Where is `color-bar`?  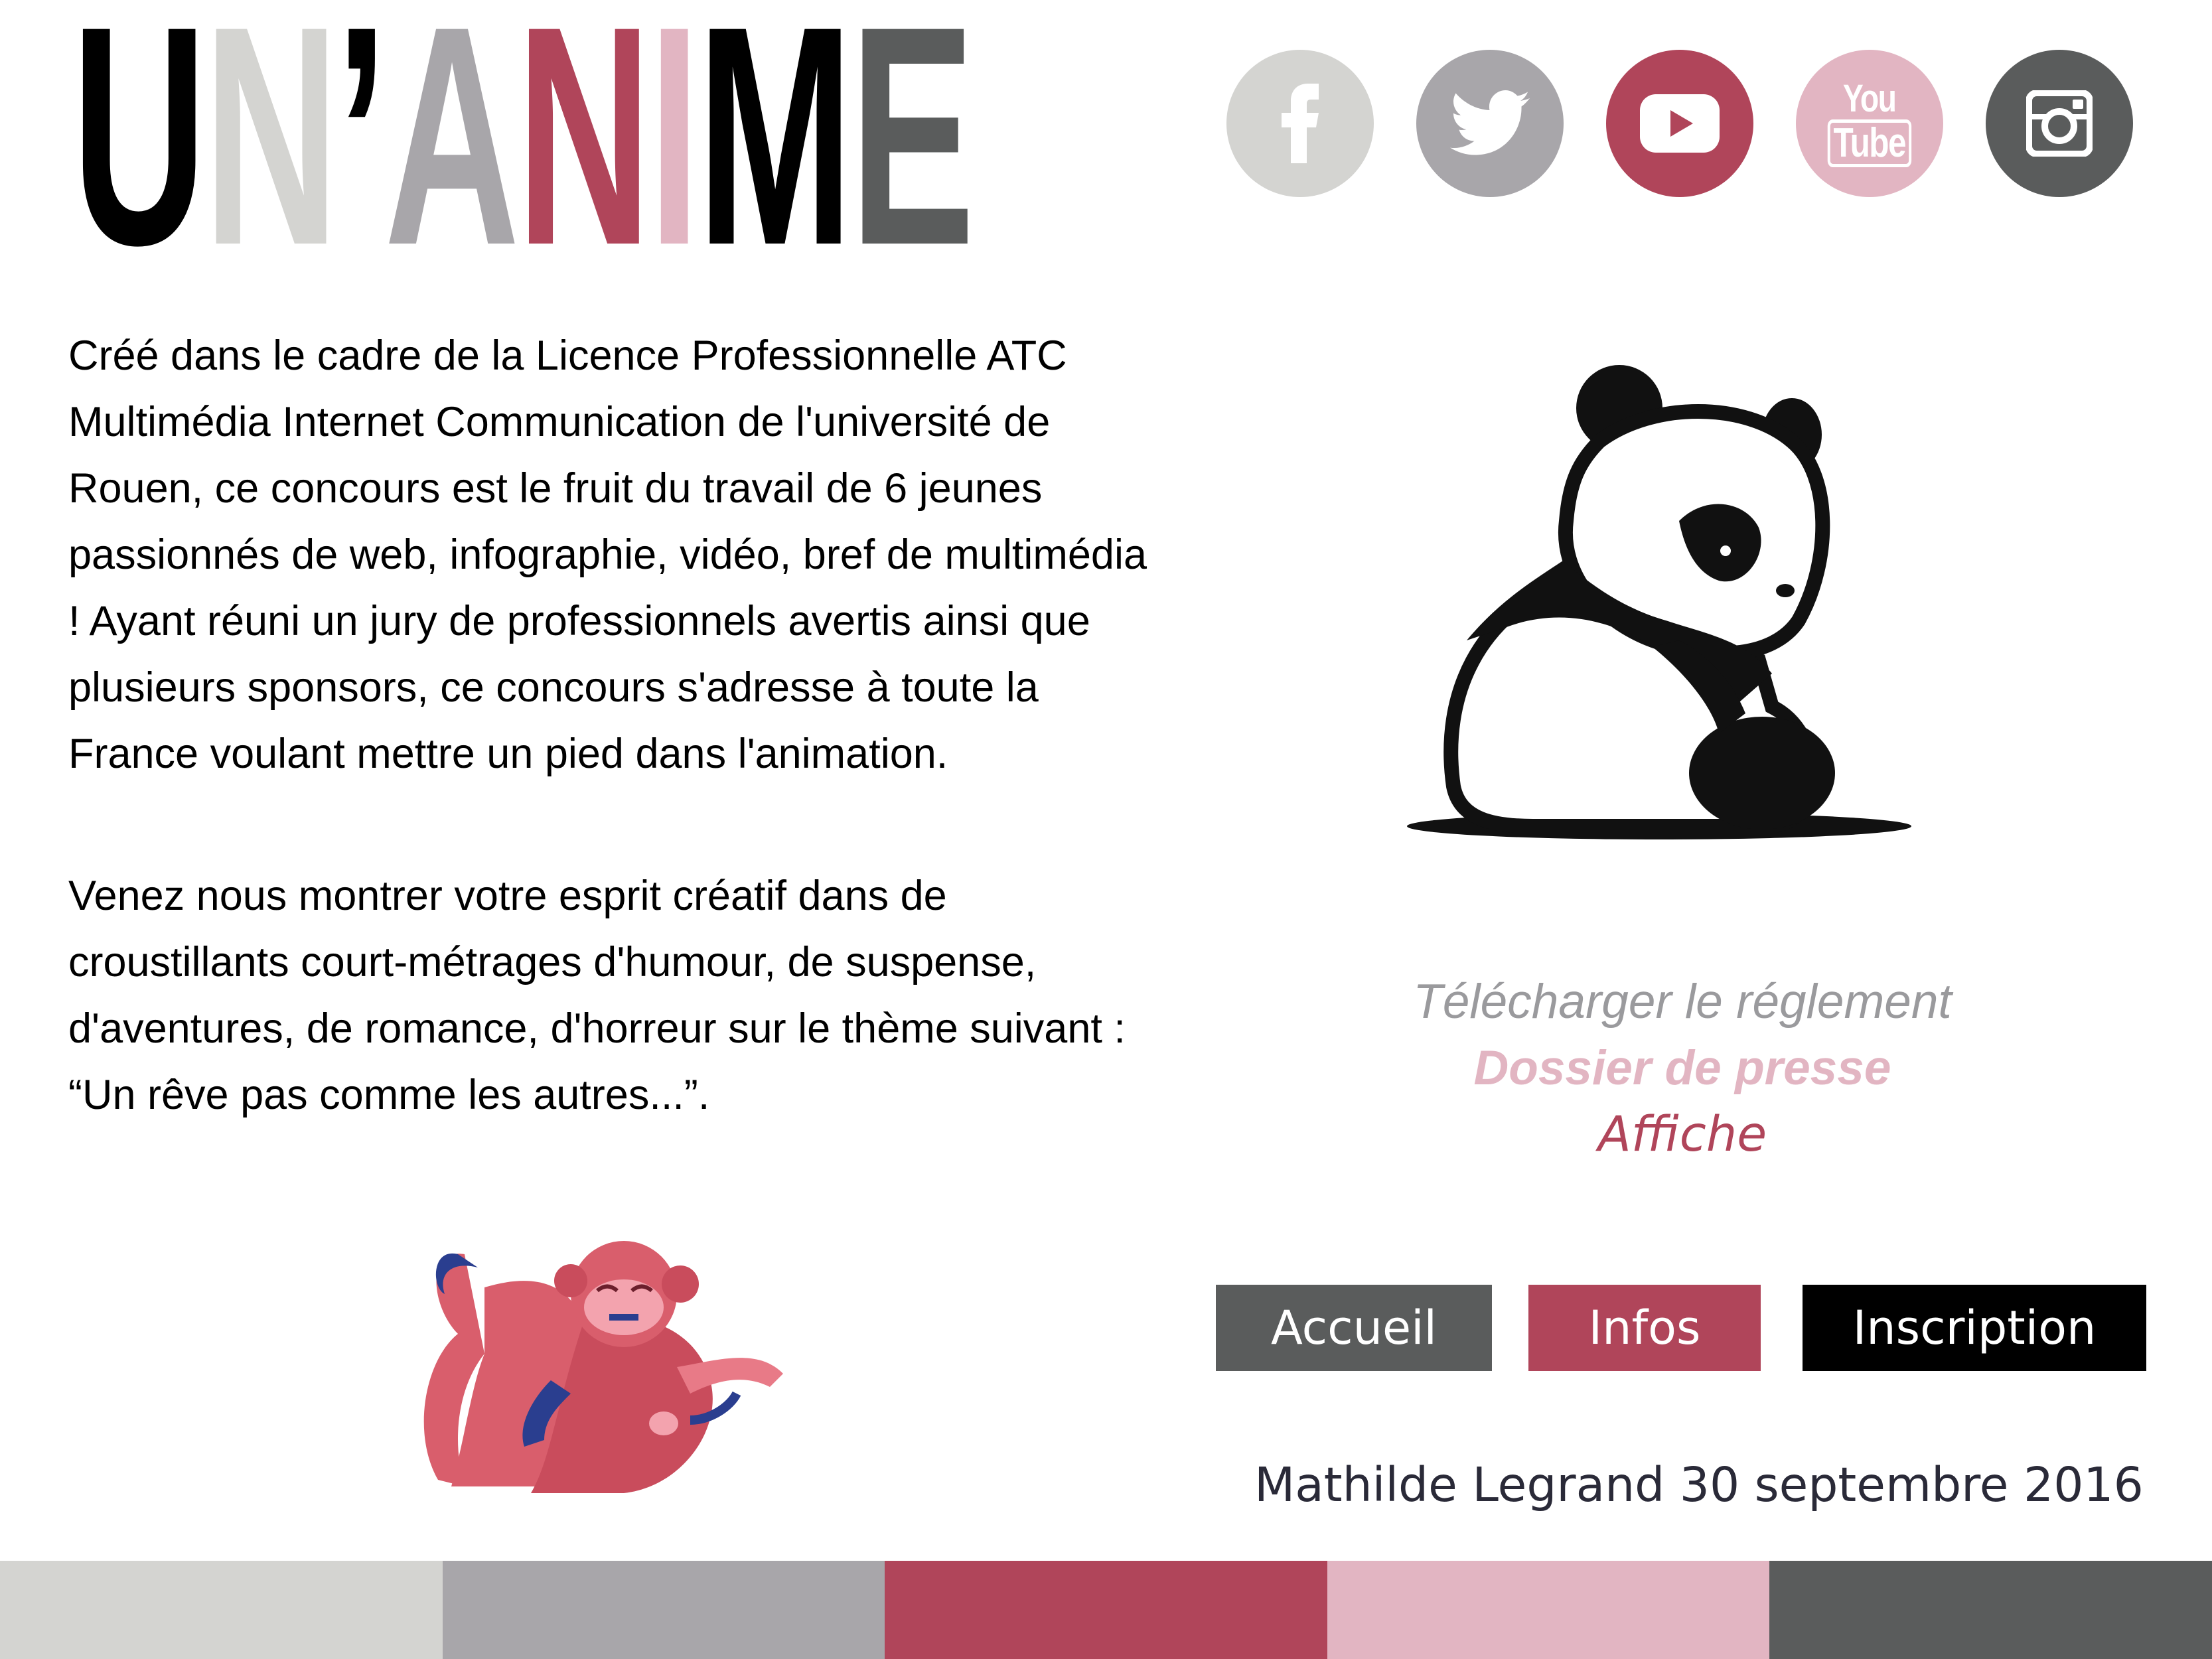
color-bar is located at coordinates (1106, 1610).